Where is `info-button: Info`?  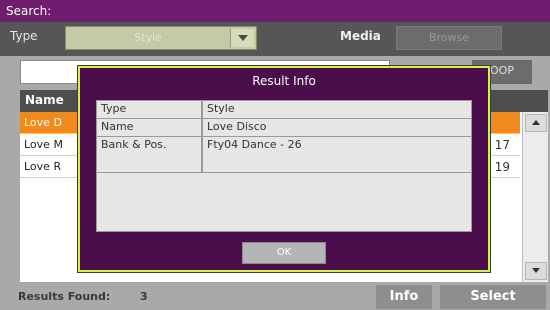
info-button: Info is located at coordinates (404, 297).